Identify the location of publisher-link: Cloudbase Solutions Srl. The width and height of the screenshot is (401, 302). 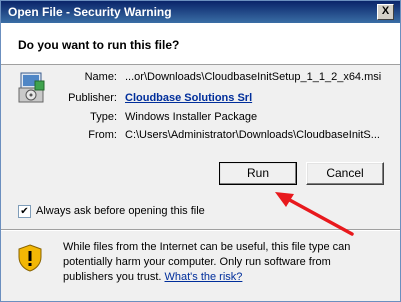
(188, 98).